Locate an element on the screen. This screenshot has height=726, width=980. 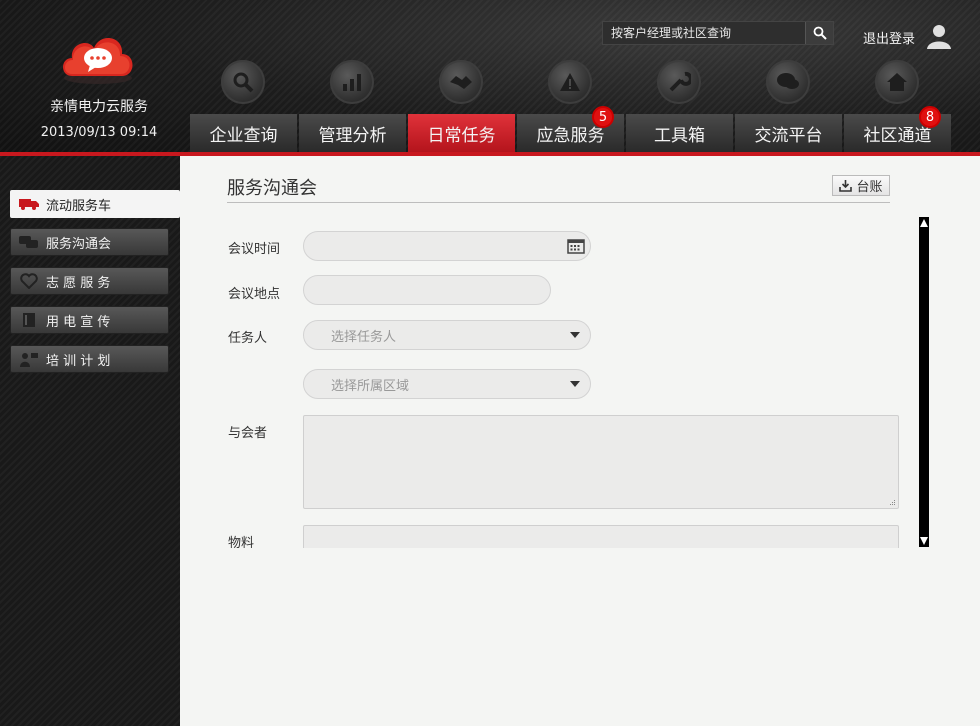
tab-management-analysis: 管理分析 is located at coordinates (352, 133).